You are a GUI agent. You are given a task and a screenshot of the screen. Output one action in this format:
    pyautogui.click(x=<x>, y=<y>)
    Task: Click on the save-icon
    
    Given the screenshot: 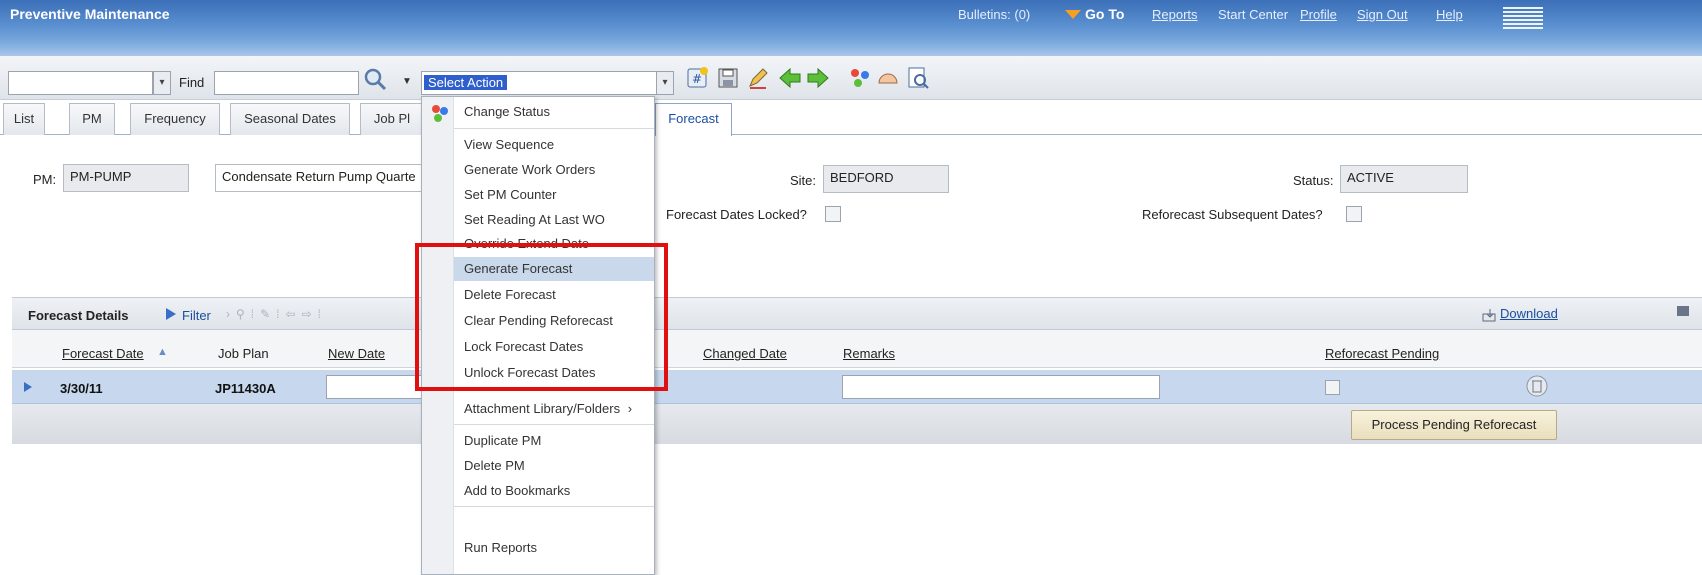 What is the action you would take?
    pyautogui.click(x=728, y=78)
    